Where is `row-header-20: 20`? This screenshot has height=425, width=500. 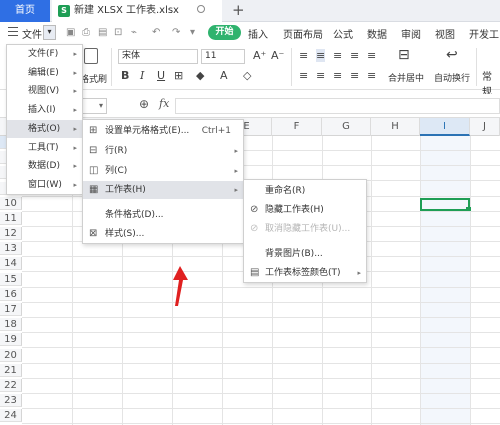 row-header-20: 20 is located at coordinates (11, 355).